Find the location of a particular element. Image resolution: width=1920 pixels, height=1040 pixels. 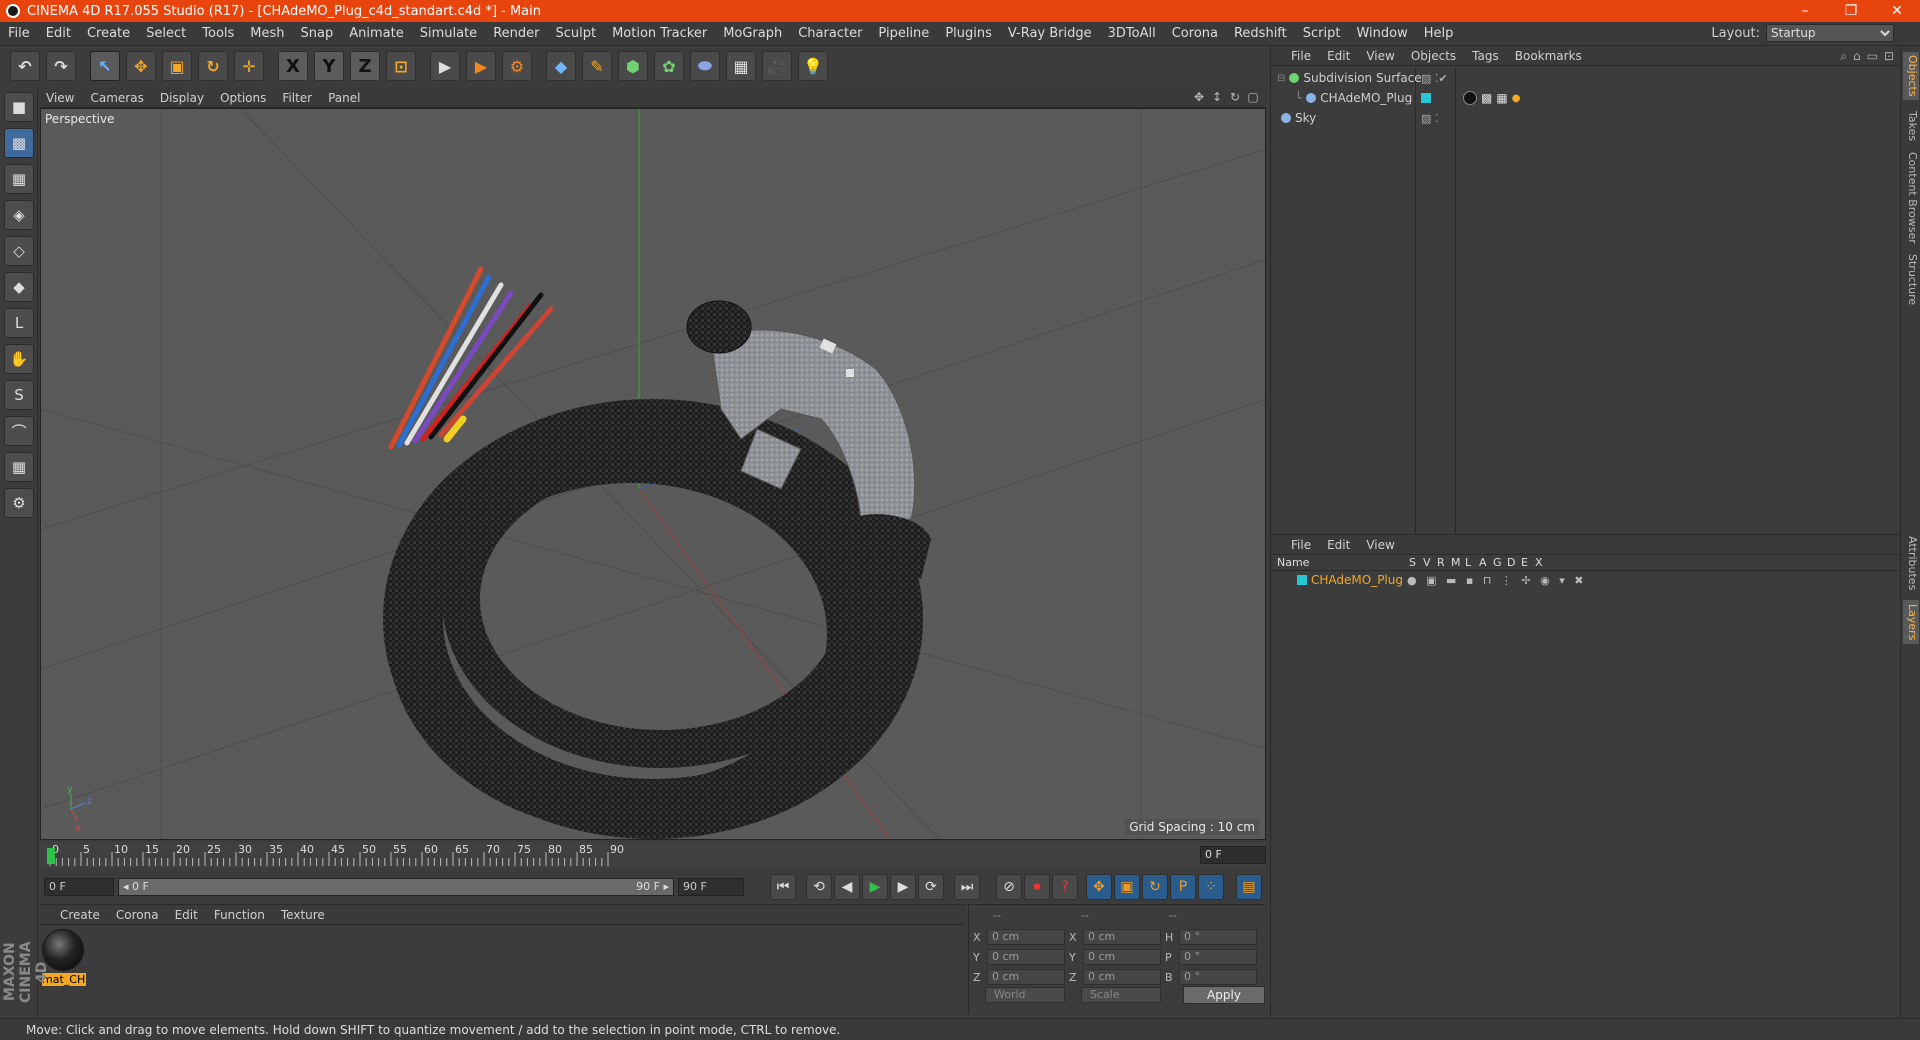

objects-menu-tags: Tags is located at coordinates (1485, 56).